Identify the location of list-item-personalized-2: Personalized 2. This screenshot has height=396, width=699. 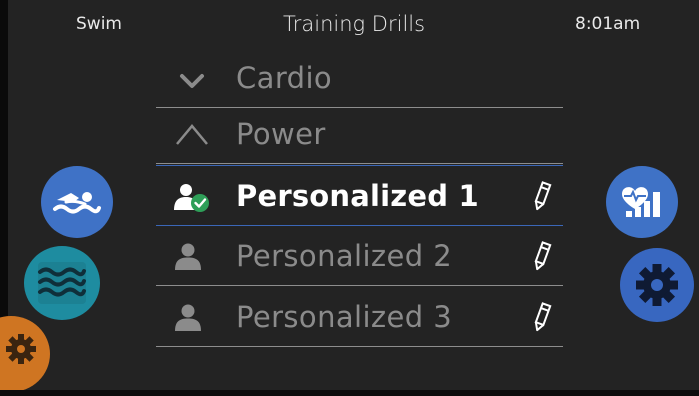
(359, 256).